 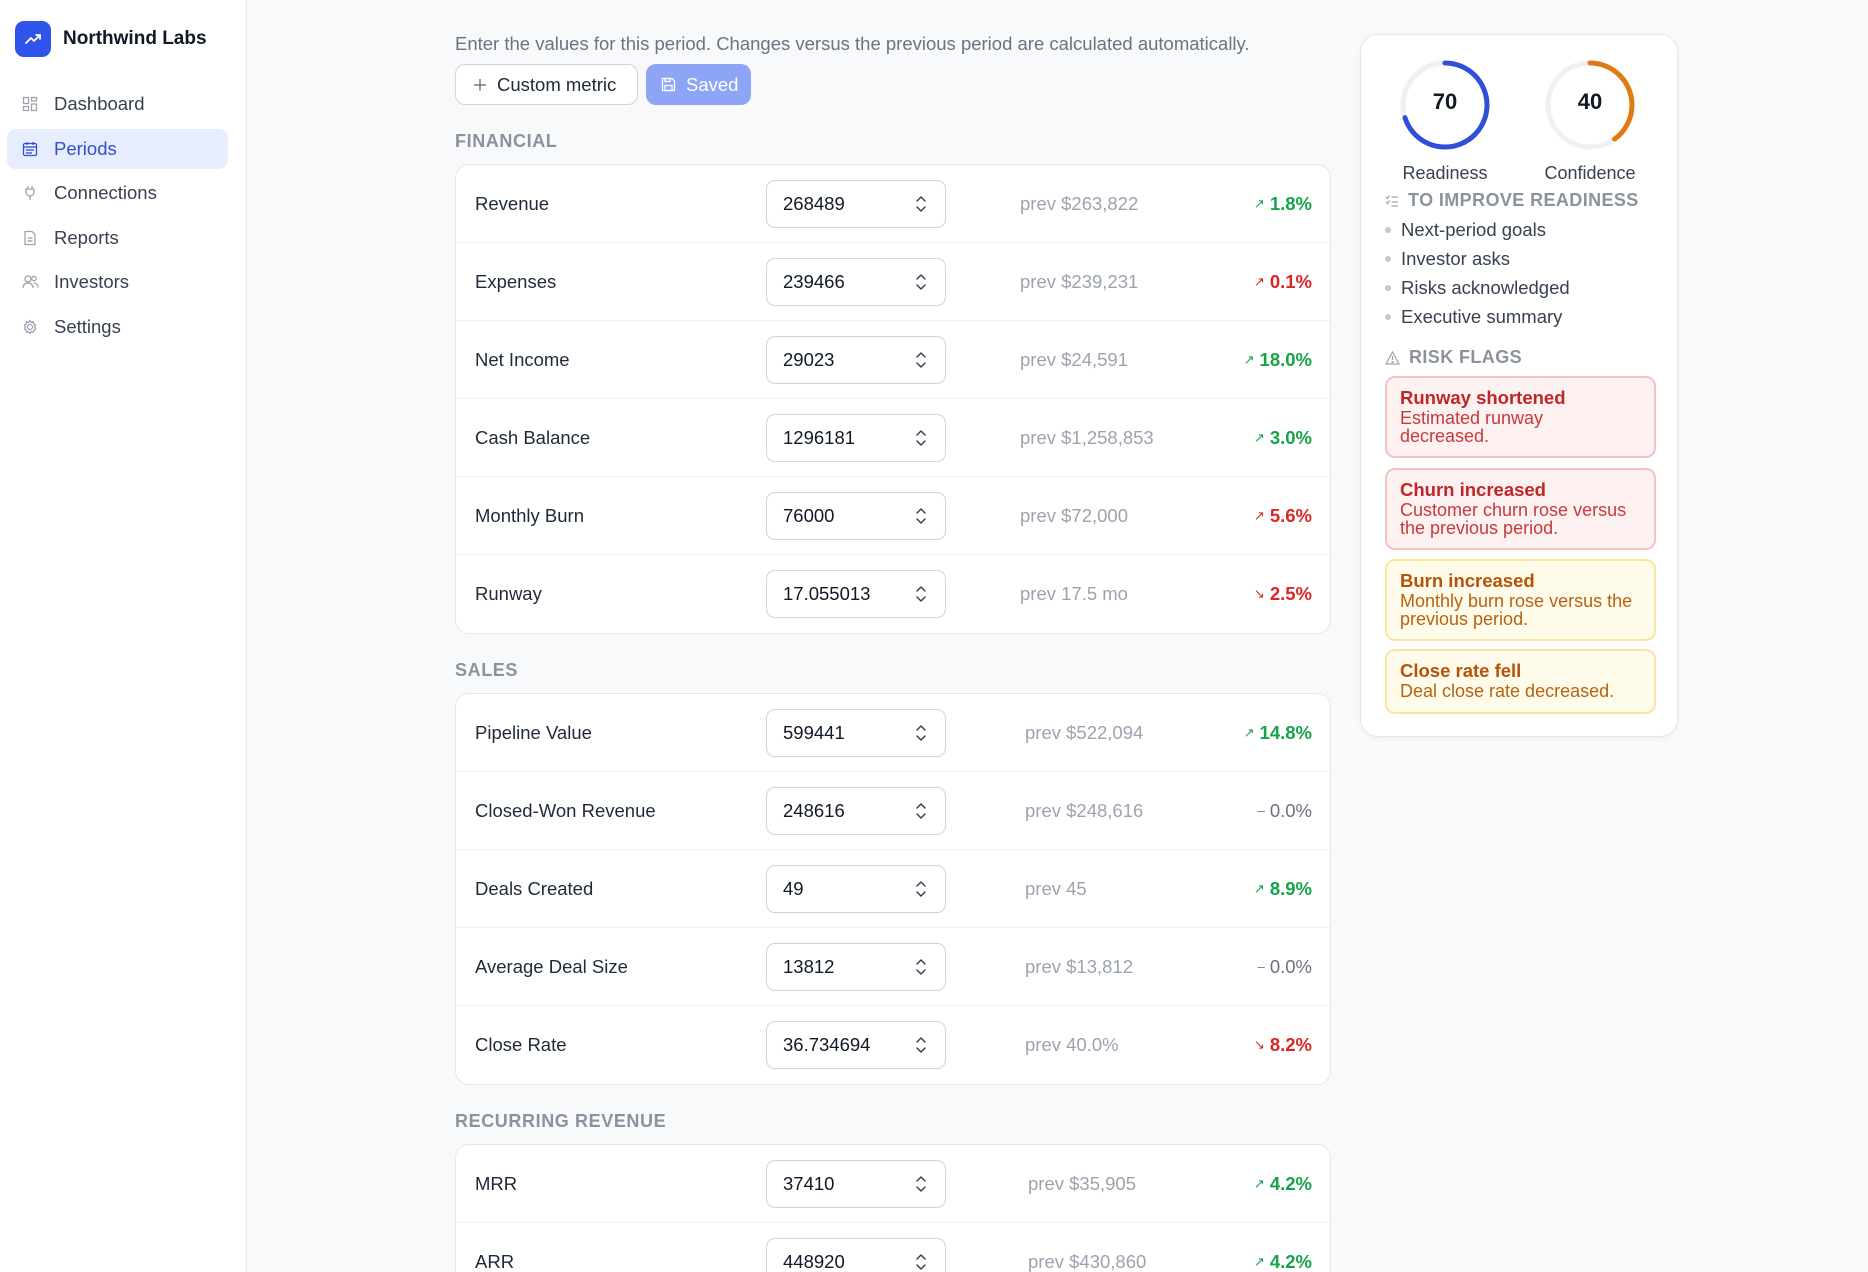 What do you see at coordinates (1072, 1044) in the screenshot?
I see `metric-previous: prev 40.0%` at bounding box center [1072, 1044].